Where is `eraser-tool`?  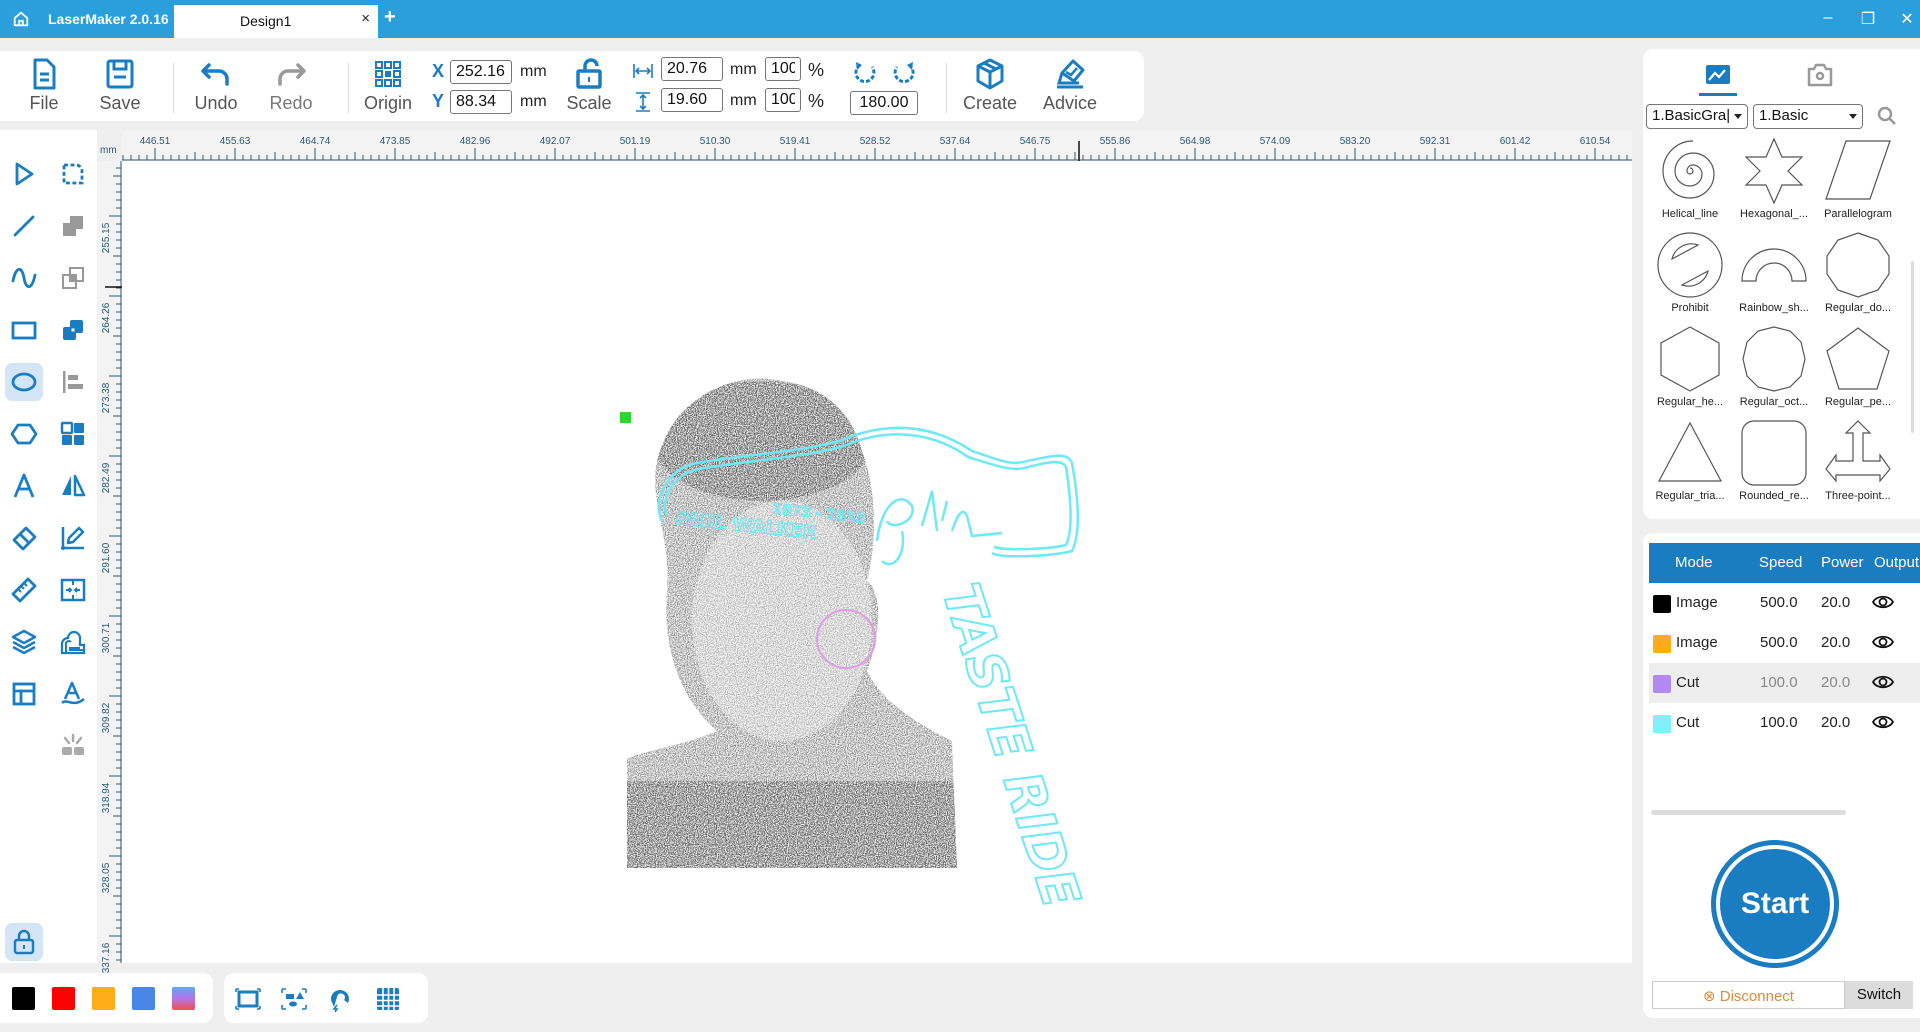
eraser-tool is located at coordinates (24, 538).